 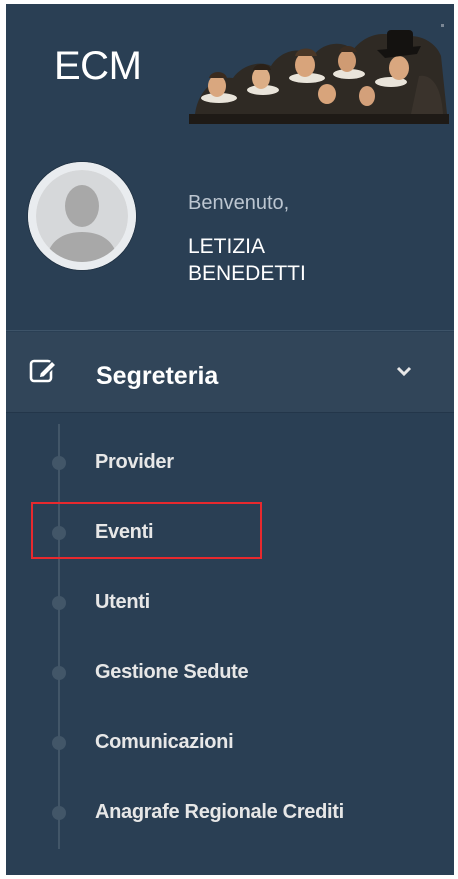 What do you see at coordinates (164, 742) in the screenshot?
I see `submenu-item-label: Comunicazioni` at bounding box center [164, 742].